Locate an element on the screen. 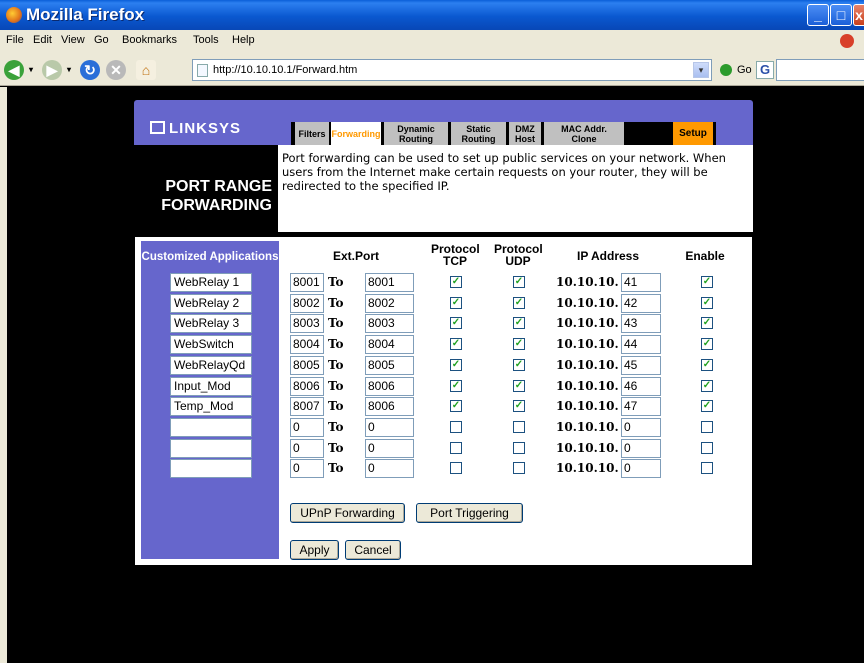 This screenshot has width=864, height=663. cancel-button: Cancel is located at coordinates (373, 550).